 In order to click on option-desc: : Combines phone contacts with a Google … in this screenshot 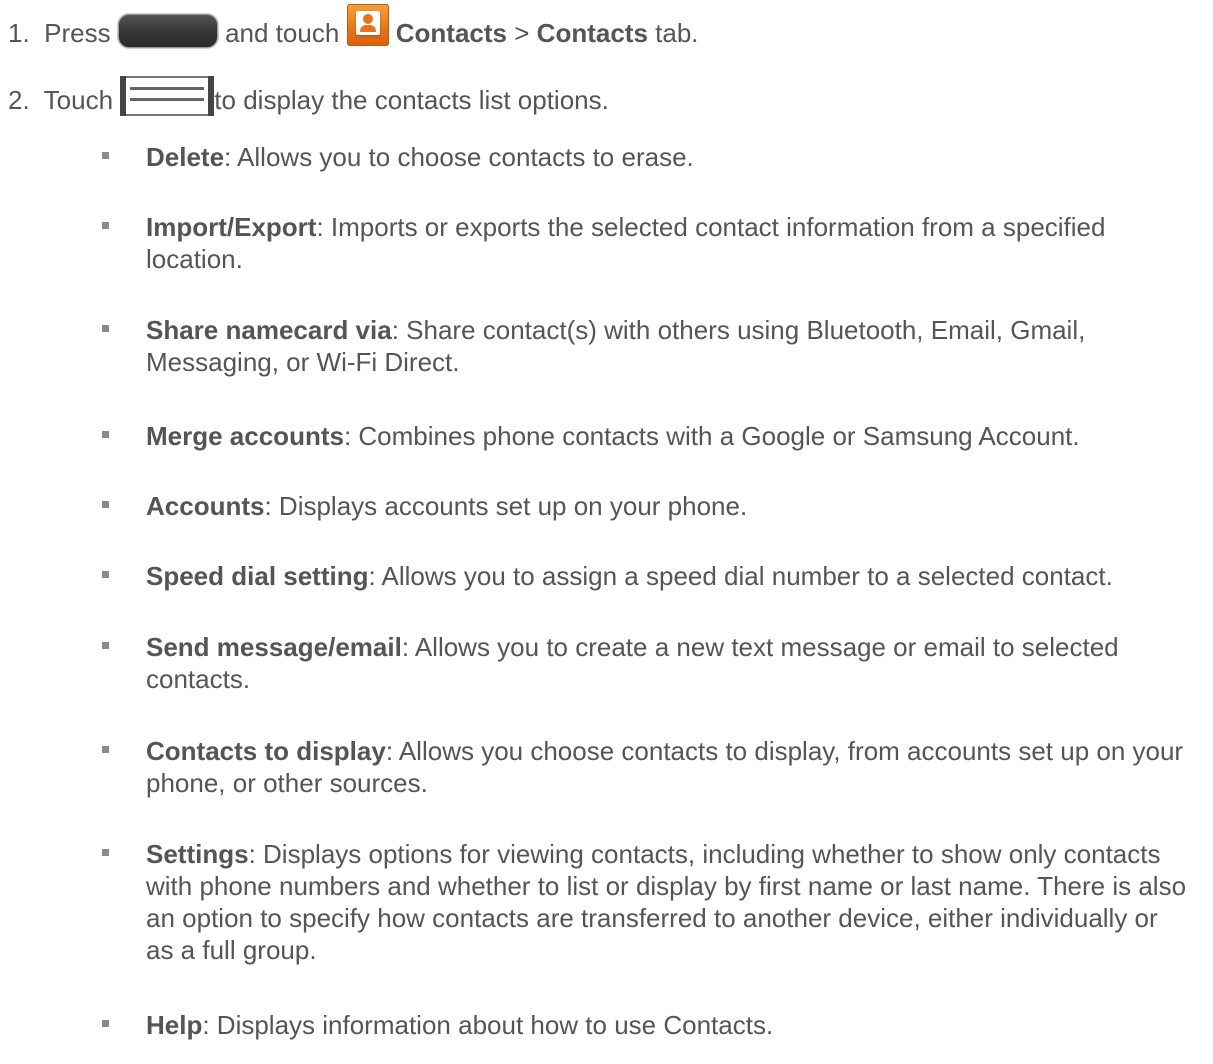, I will do `click(711, 436)`.